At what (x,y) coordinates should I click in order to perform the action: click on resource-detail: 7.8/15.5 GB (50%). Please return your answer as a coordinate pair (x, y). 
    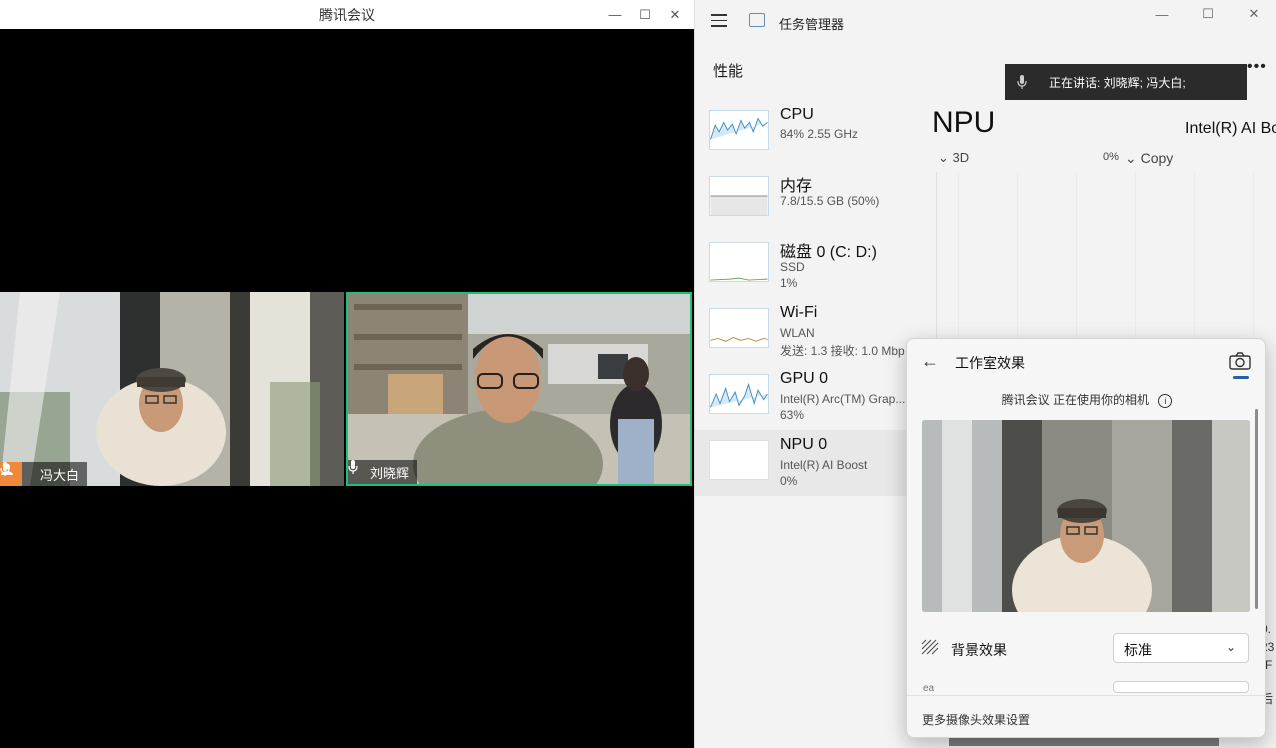
    Looking at the image, I should click on (830, 201).